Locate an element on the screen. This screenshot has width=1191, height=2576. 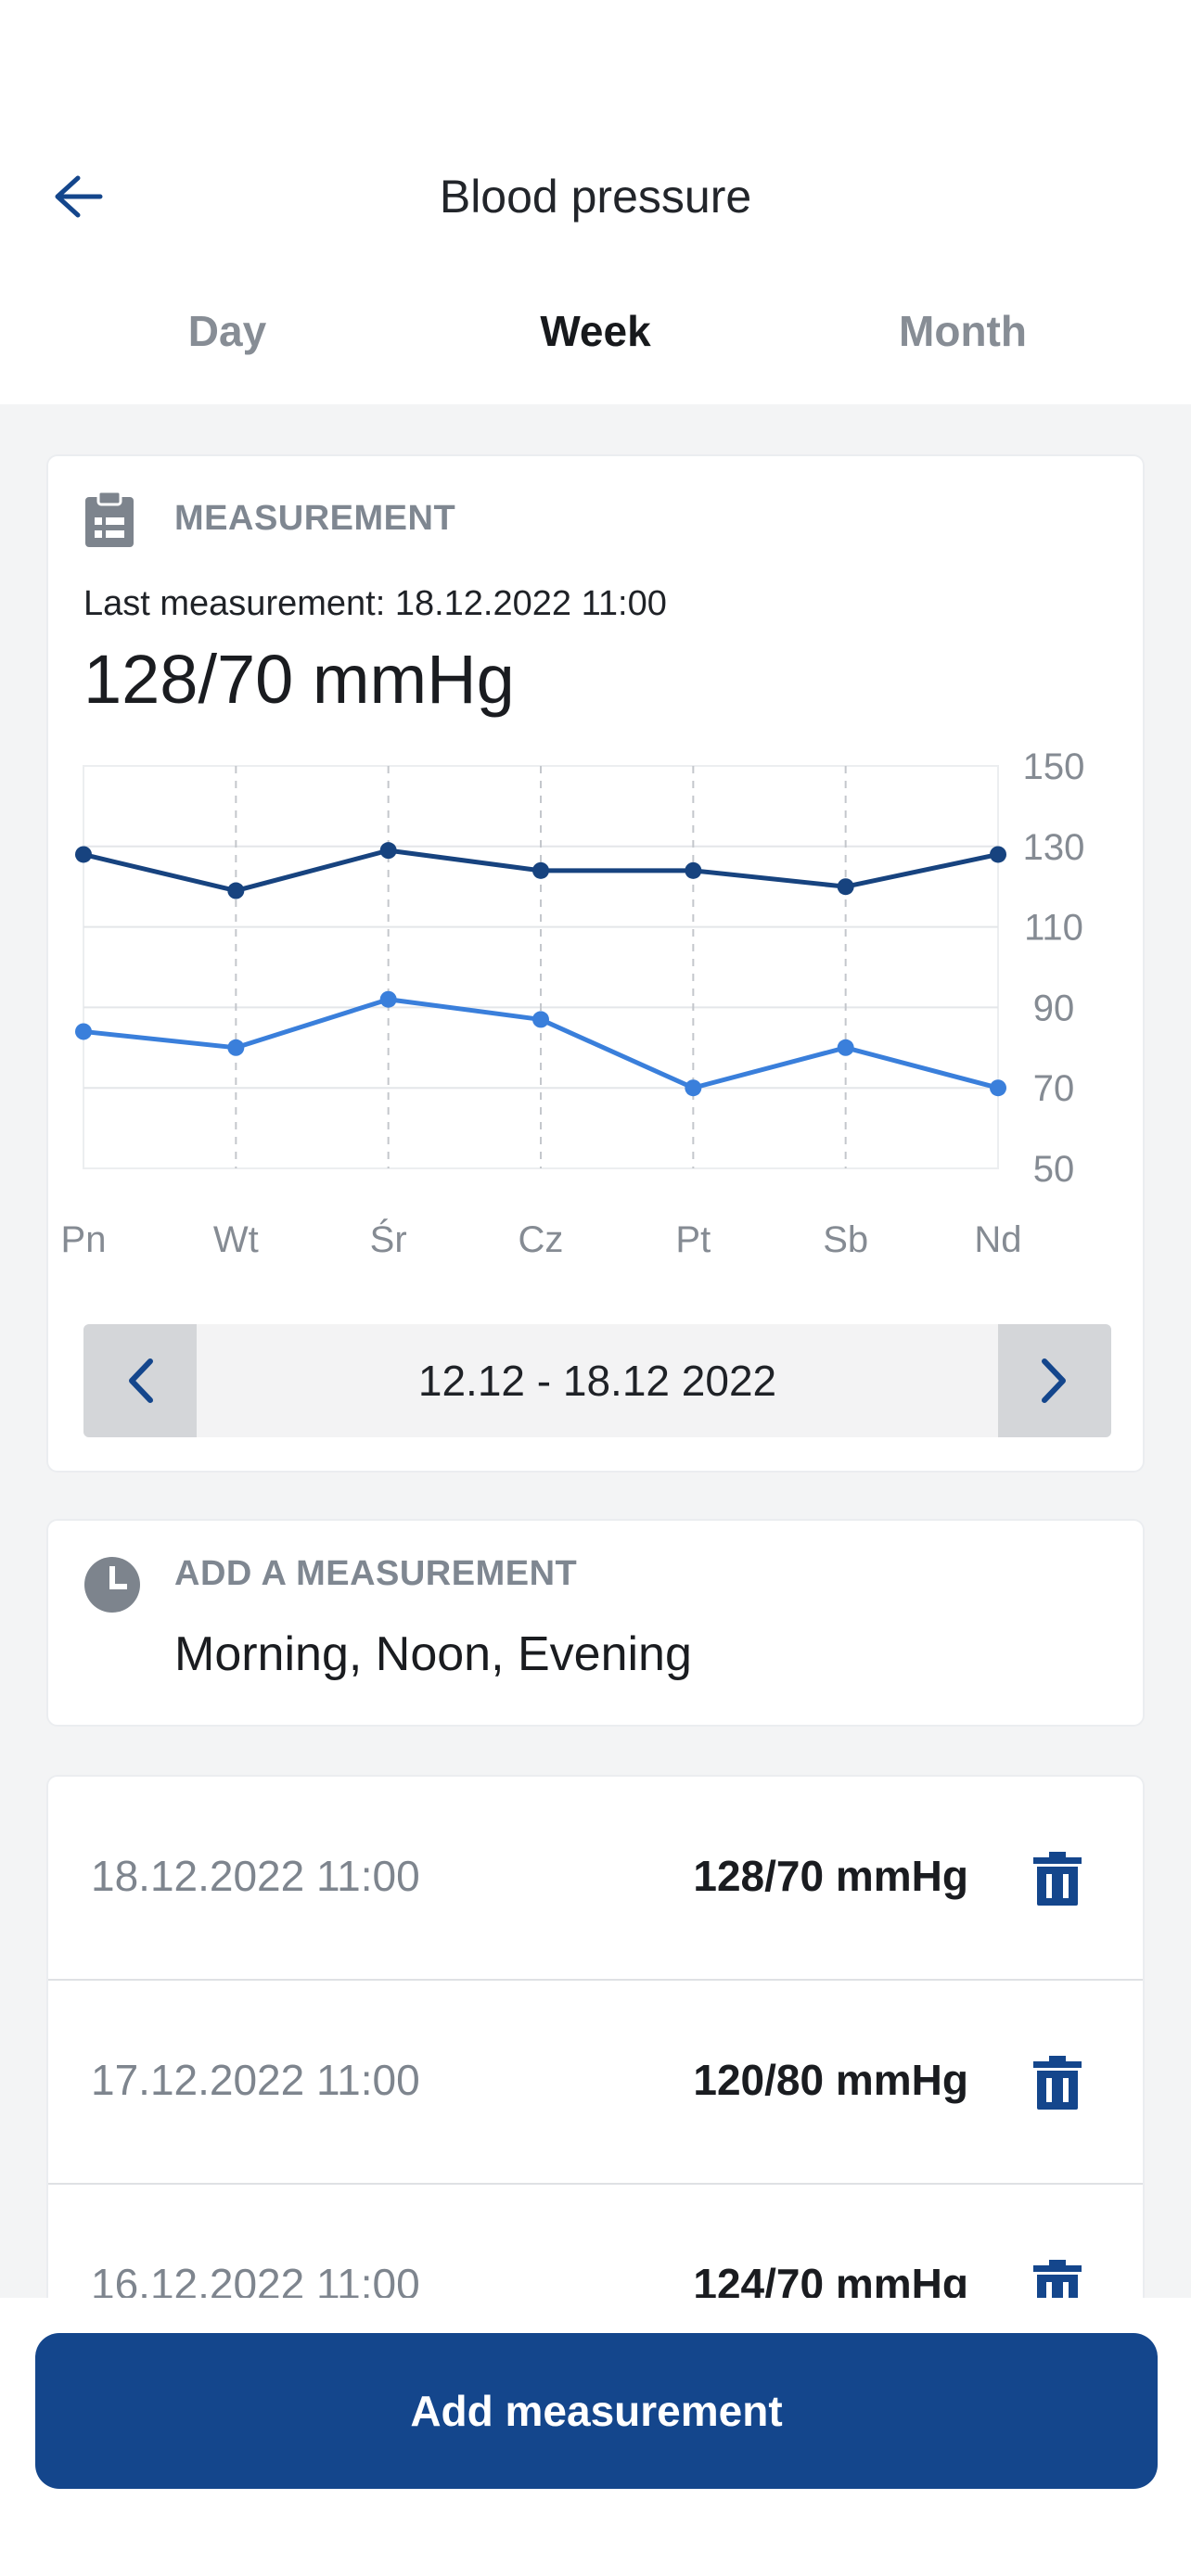
previous-week-button is located at coordinates (140, 1380).